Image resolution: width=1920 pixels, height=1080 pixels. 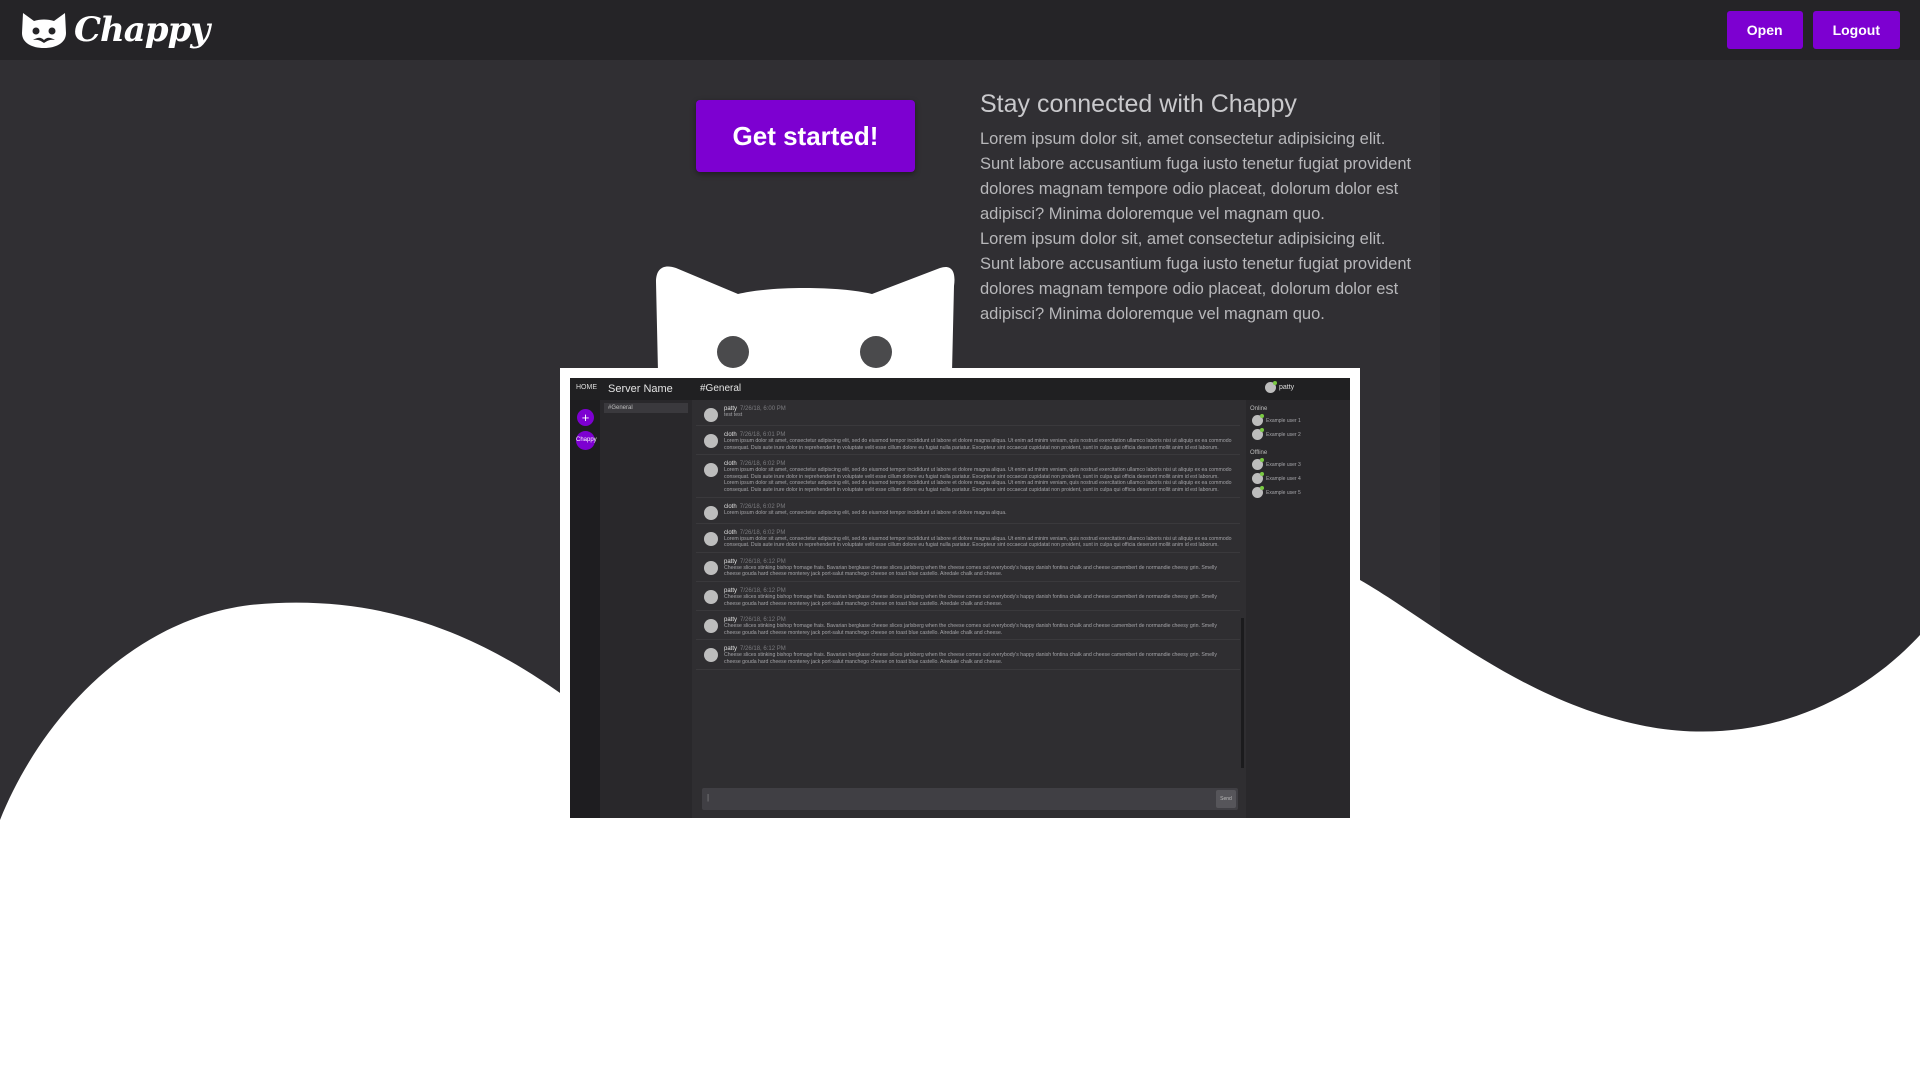 What do you see at coordinates (1283, 478) in the screenshot?
I see `member-name: Example user 4` at bounding box center [1283, 478].